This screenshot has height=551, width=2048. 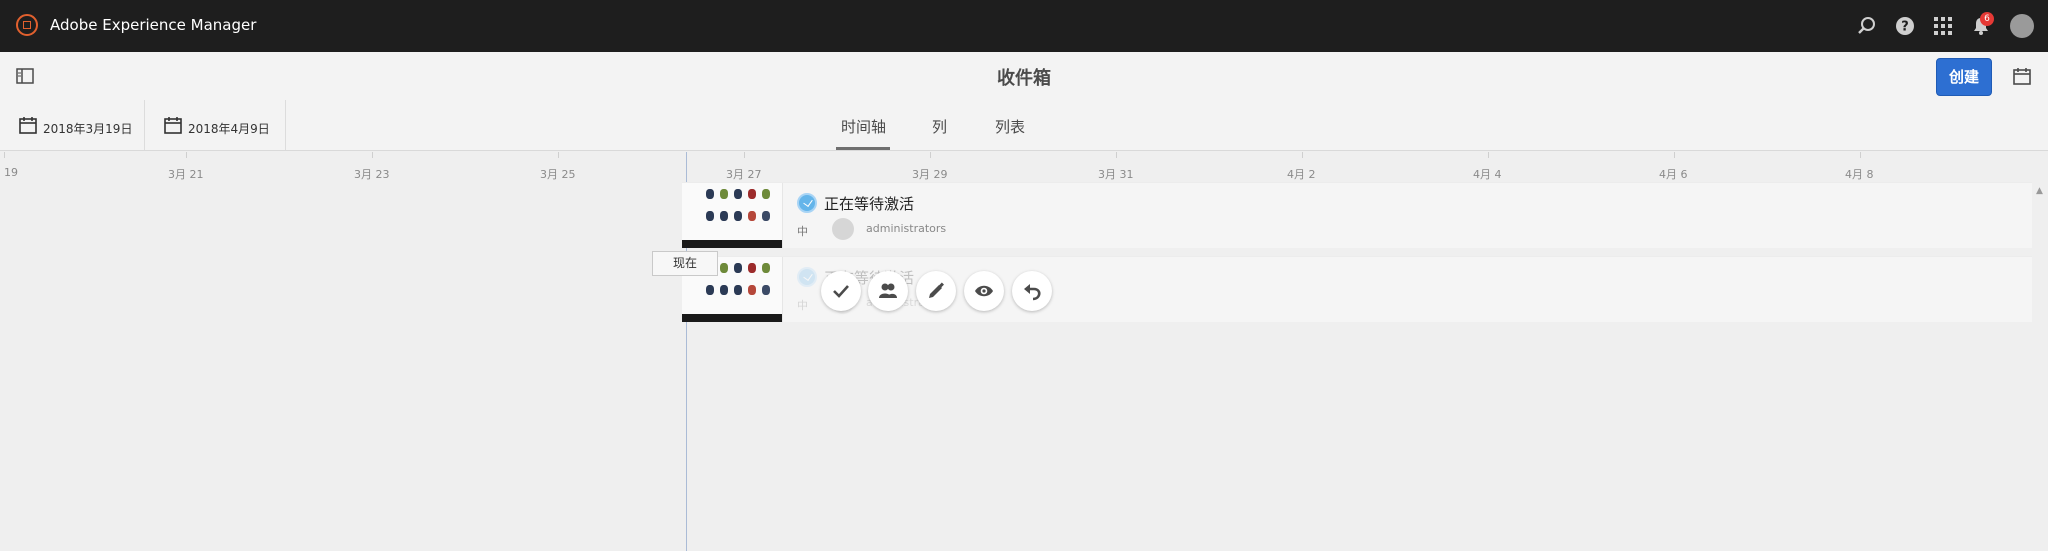 I want to click on view-action-button, so click(x=984, y=291).